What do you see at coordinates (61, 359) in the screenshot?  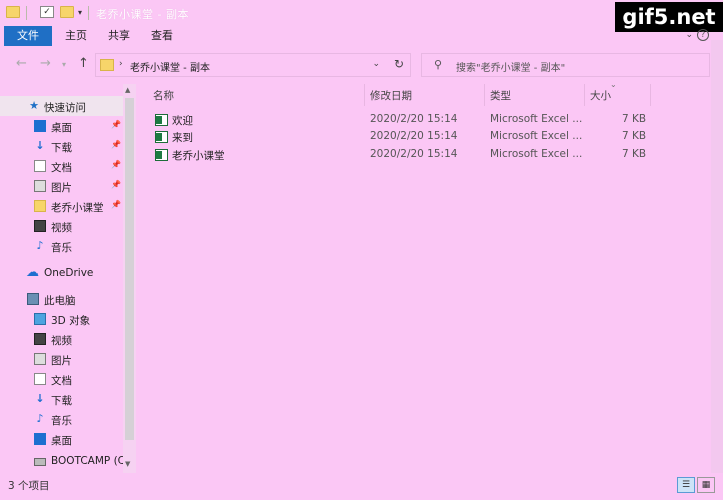 I see `sidebar-item-pc-pictures: 图片` at bounding box center [61, 359].